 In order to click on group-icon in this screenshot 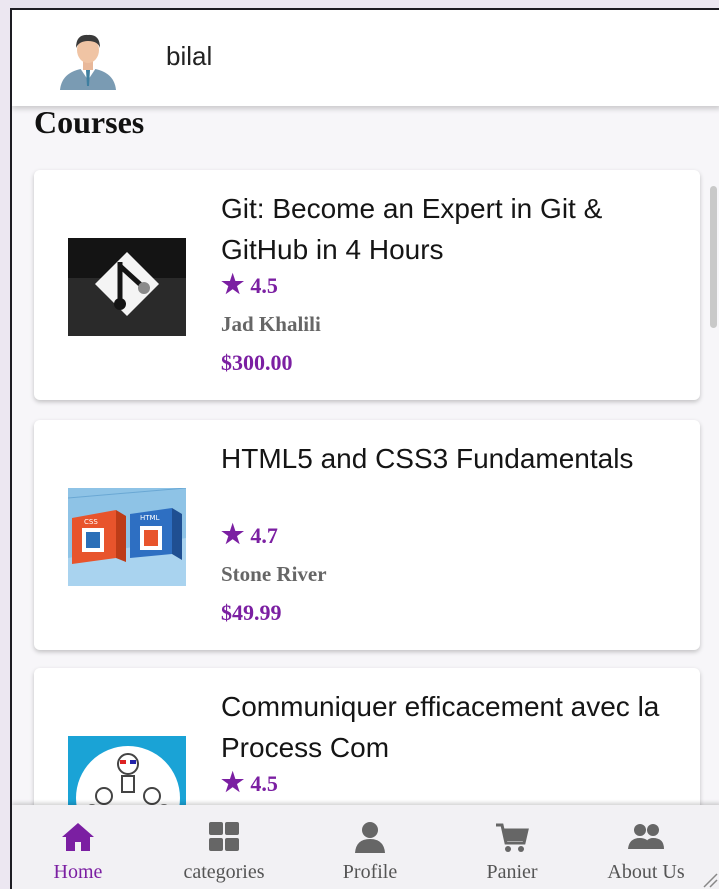, I will do `click(646, 836)`.